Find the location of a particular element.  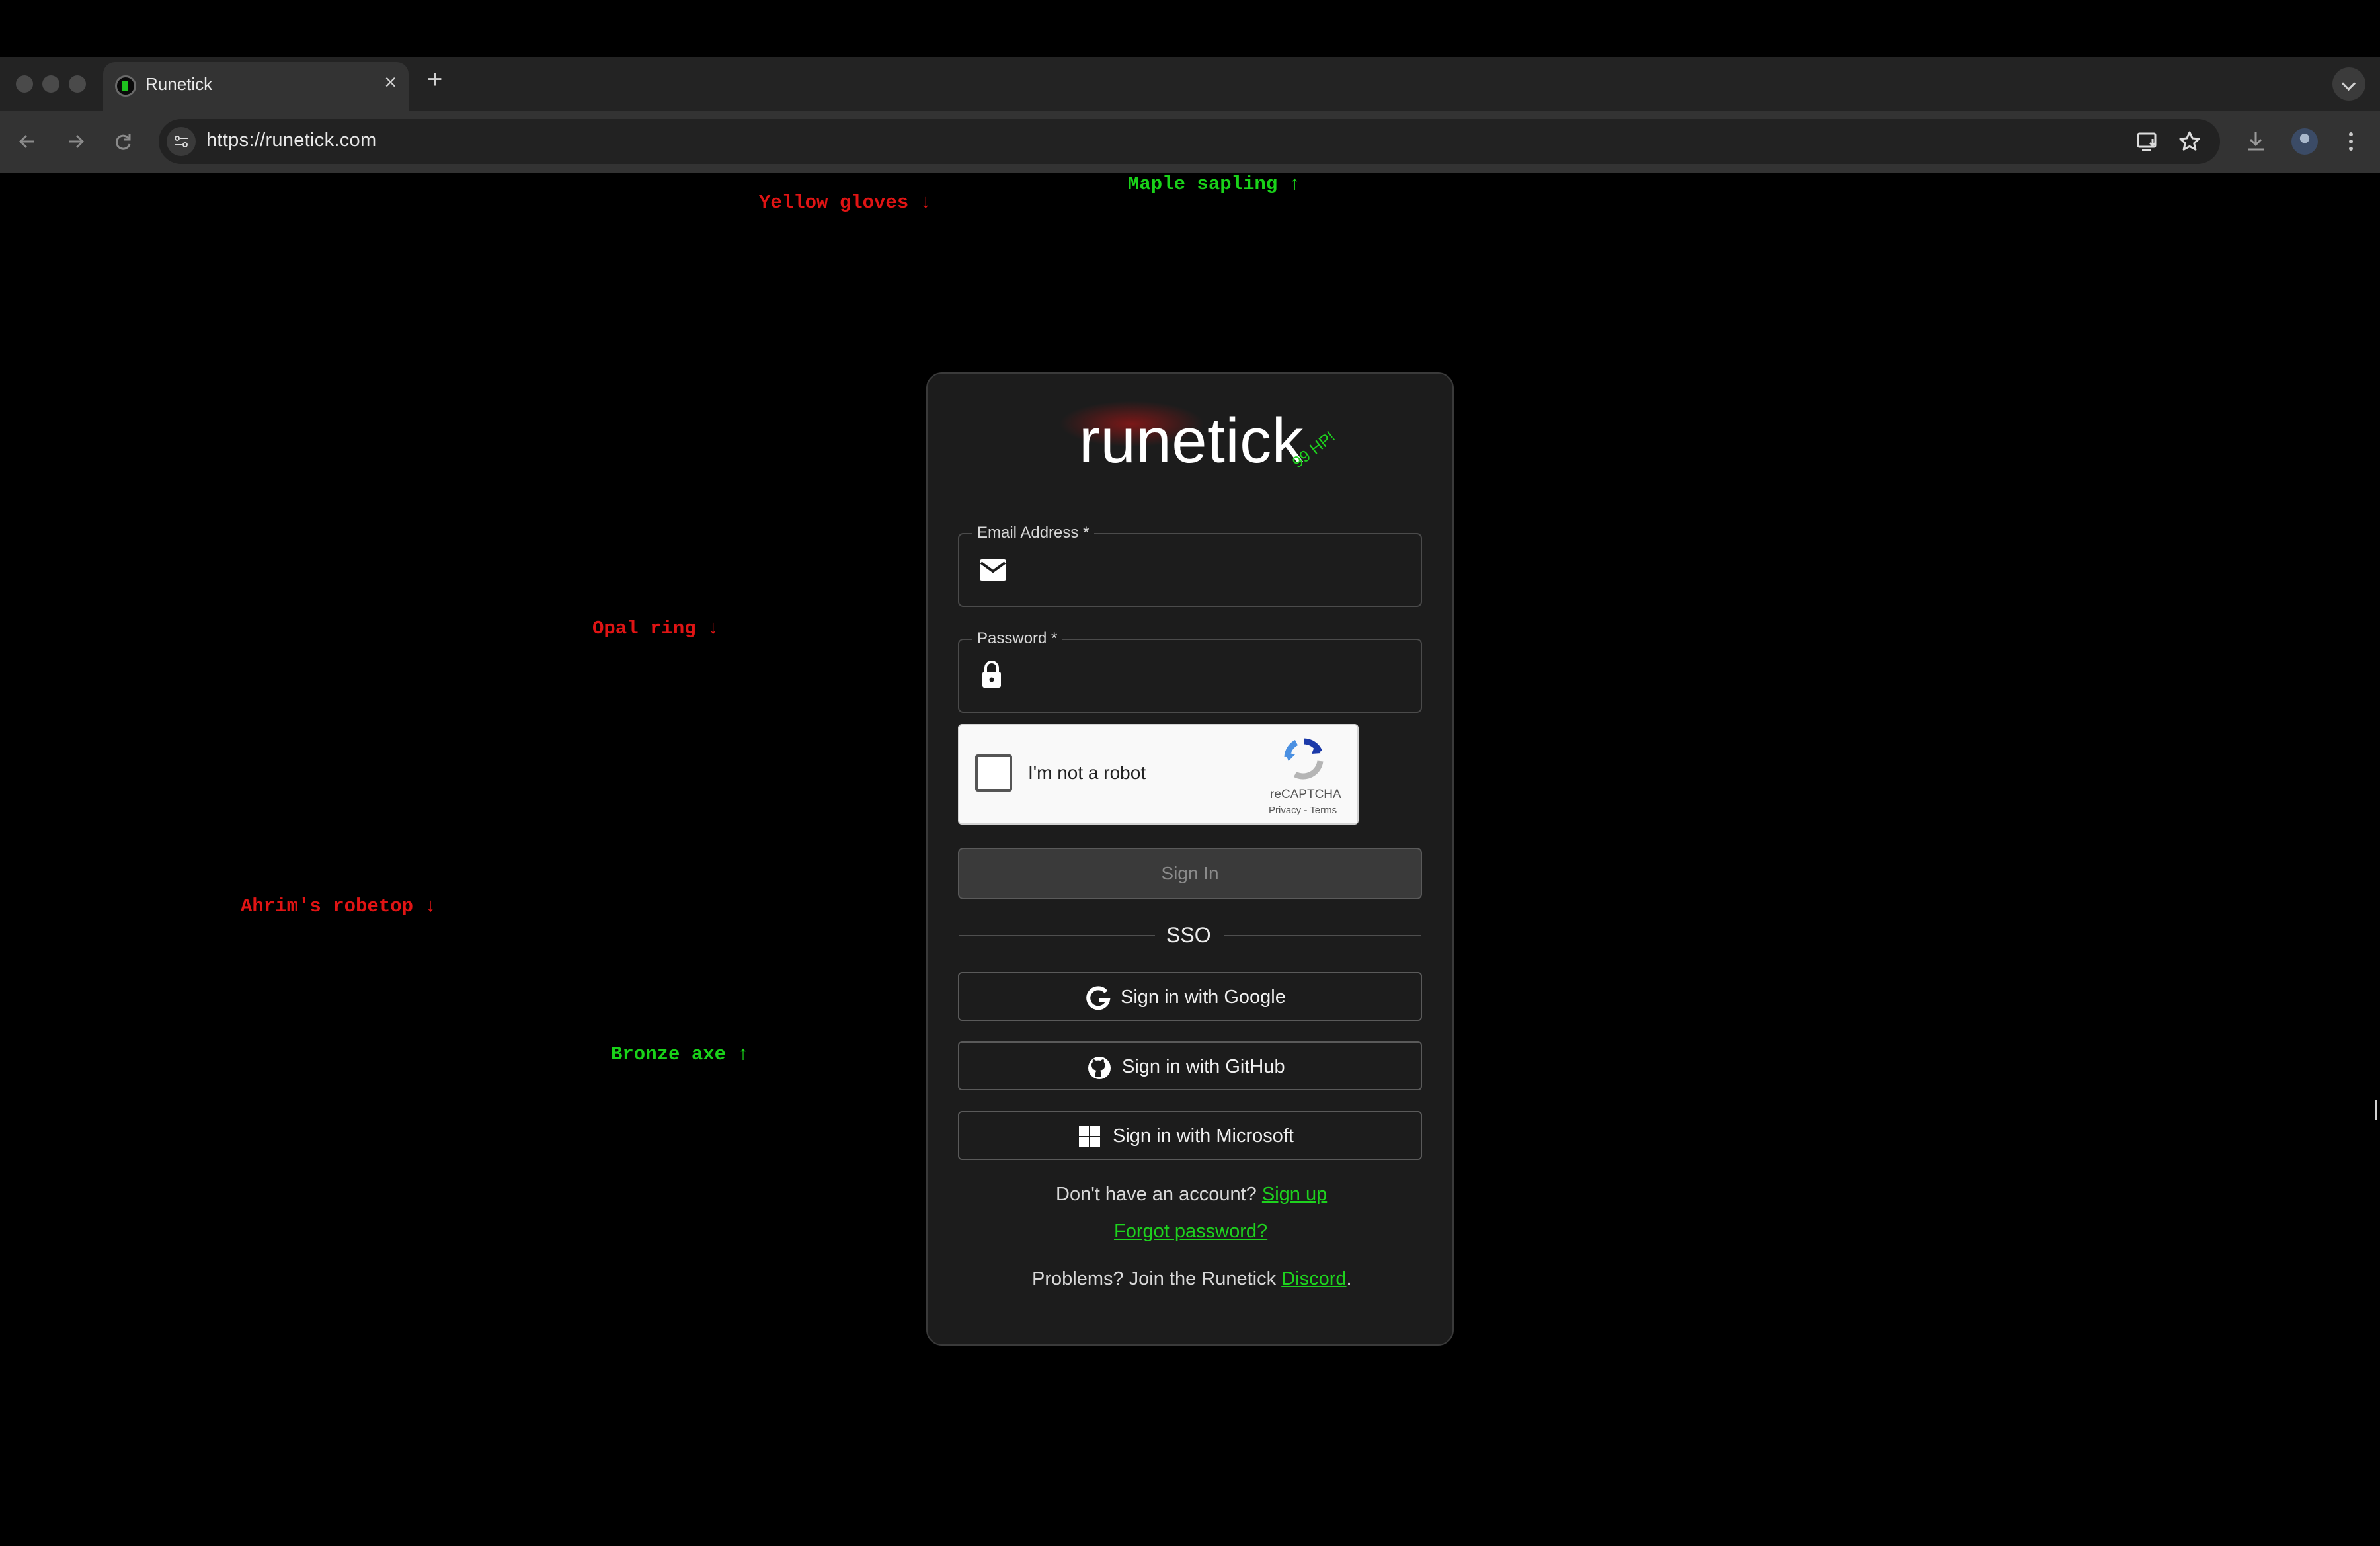

recaptcha-brand: reCAPTCHA is located at coordinates (1305, 794).